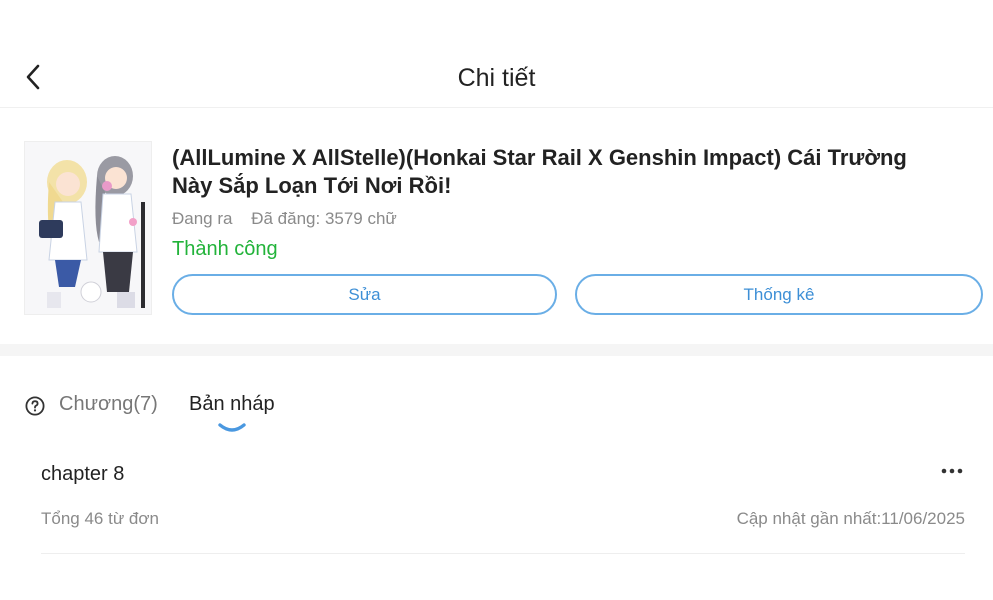 This screenshot has width=993, height=600. I want to click on book-meta: Đang ra Đã đăng: 3579 chữ, so click(284, 219).